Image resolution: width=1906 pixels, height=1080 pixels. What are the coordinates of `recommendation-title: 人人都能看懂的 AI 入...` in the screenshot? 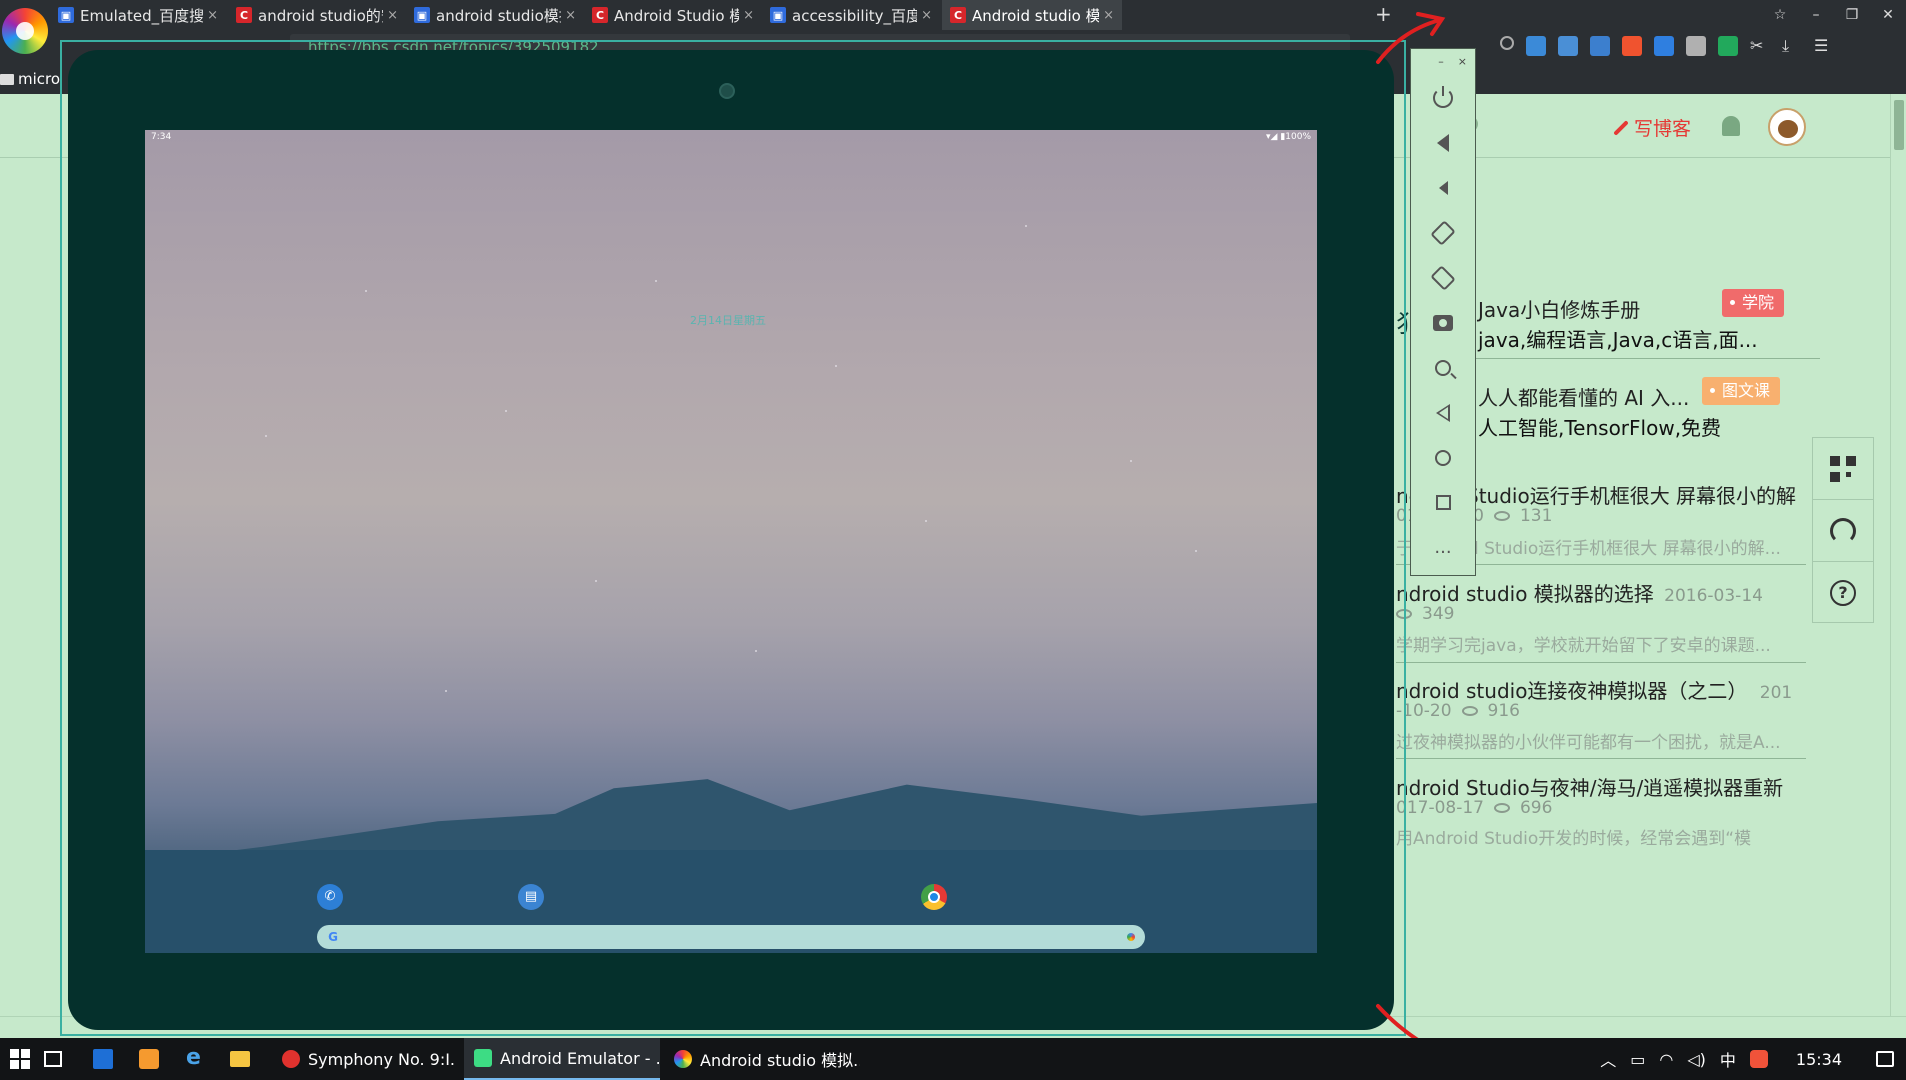 It's located at (1583, 396).